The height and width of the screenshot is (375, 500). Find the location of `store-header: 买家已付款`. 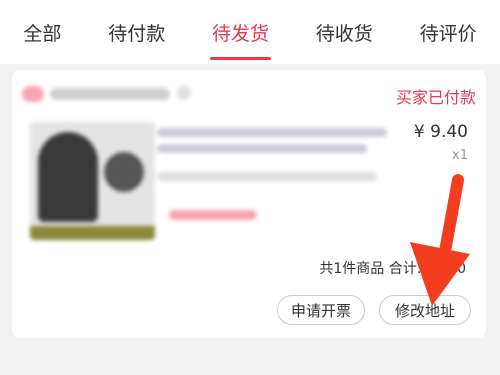

store-header: 买家已付款 is located at coordinates (249, 94).